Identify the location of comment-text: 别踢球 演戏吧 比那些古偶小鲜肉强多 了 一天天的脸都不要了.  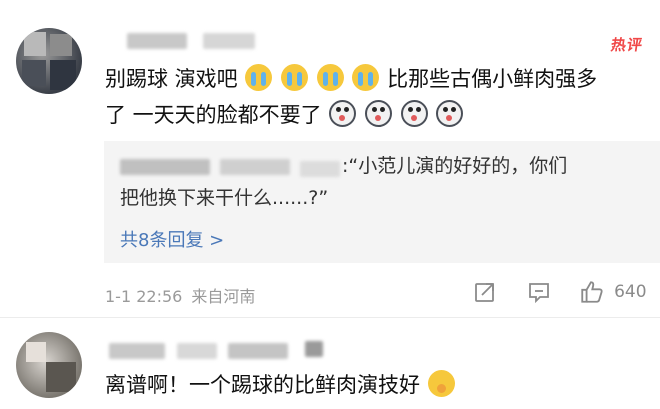
(380, 97).